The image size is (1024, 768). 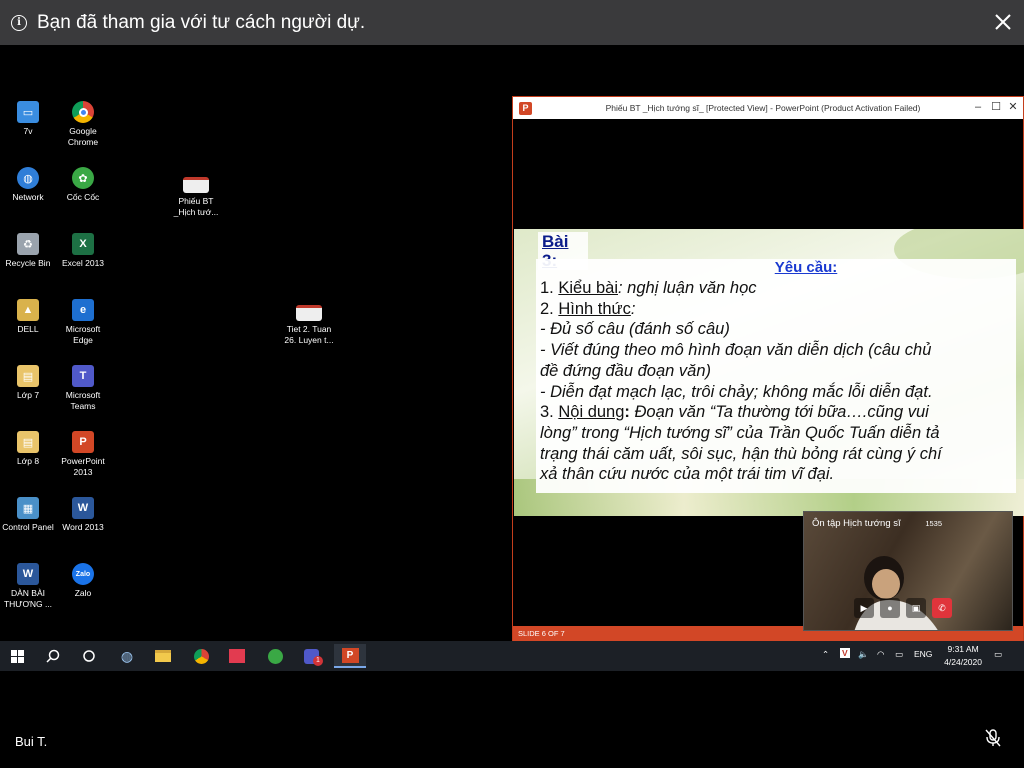 I want to click on hang-up-icon: ✆, so click(x=942, y=608).